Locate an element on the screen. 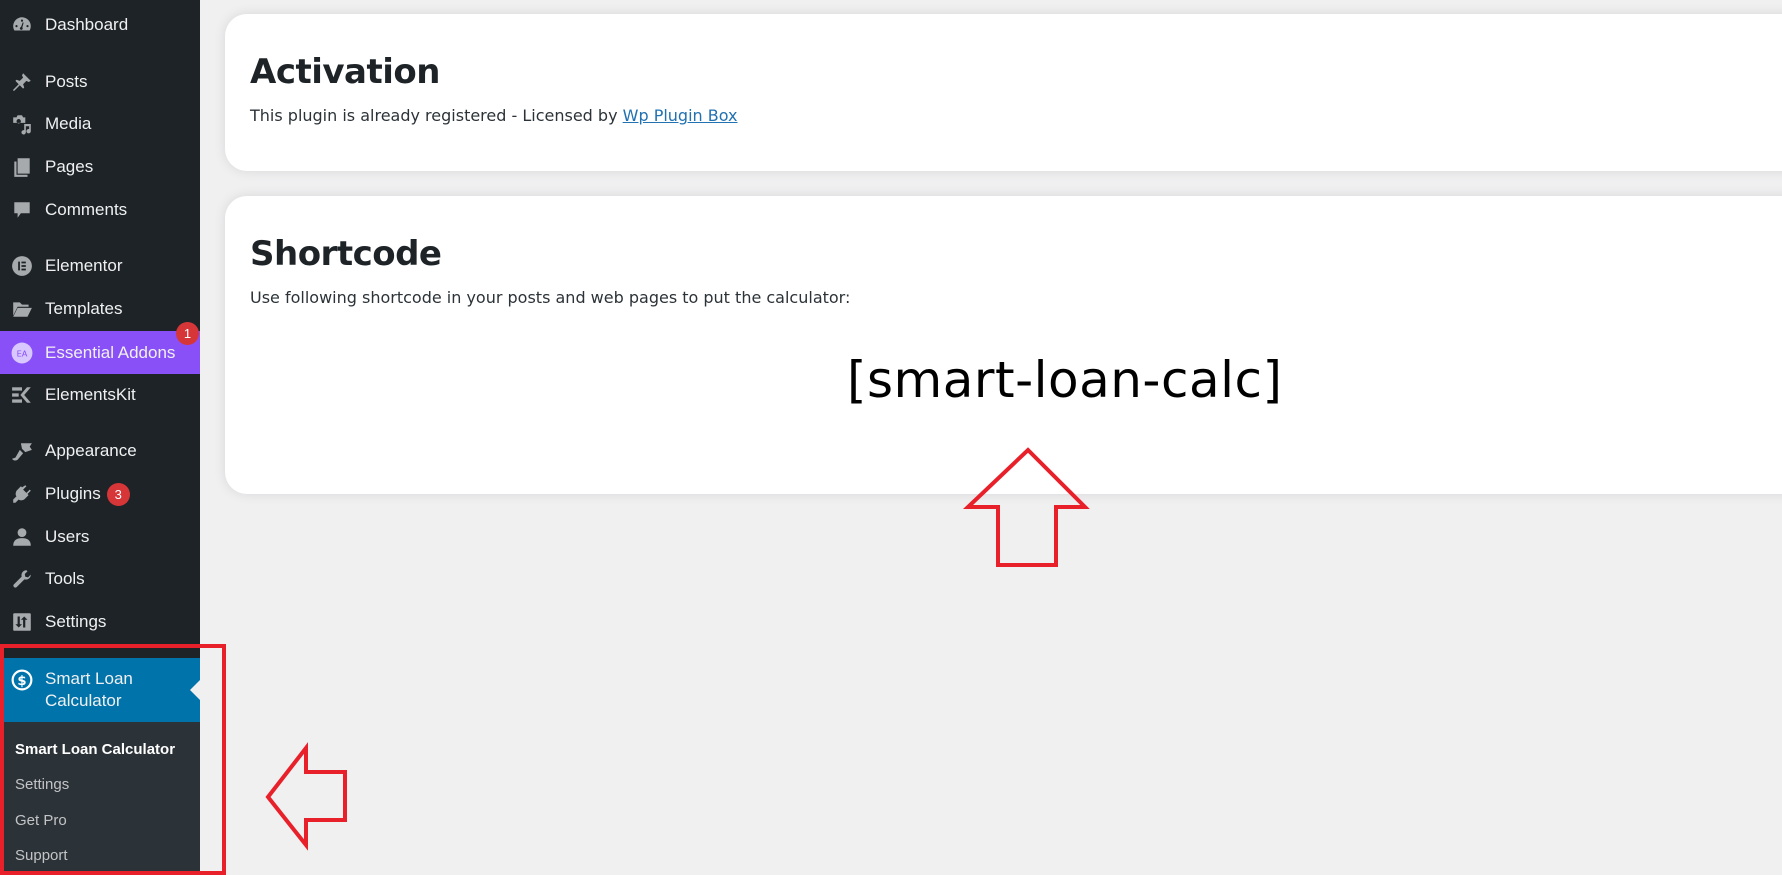  plug-icon is located at coordinates (22, 494).